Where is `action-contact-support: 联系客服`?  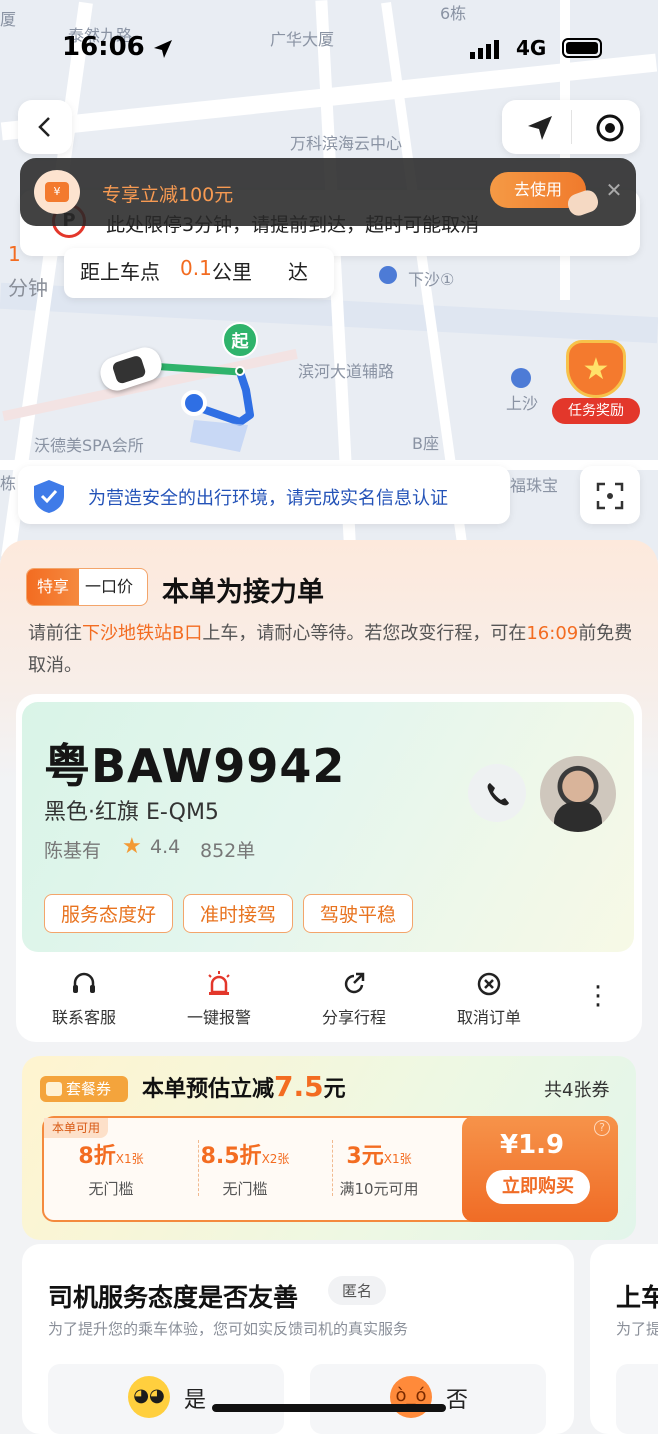
action-contact-support: 联系客服 is located at coordinates (84, 999).